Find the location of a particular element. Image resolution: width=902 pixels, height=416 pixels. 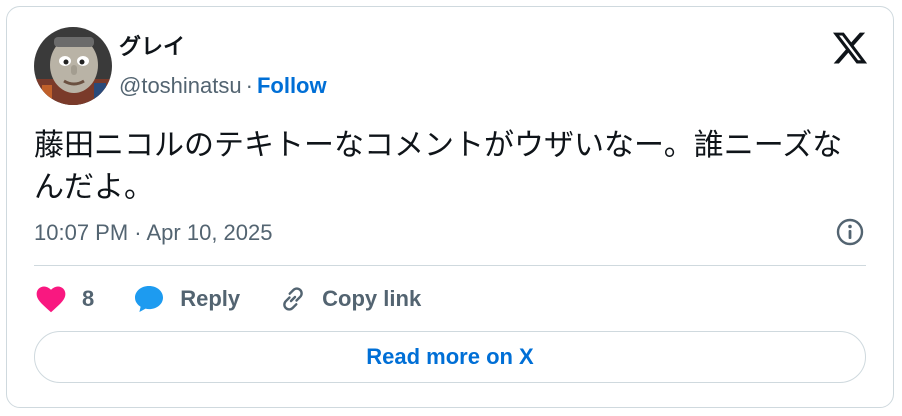

avatar-face-icon is located at coordinates (73, 66).